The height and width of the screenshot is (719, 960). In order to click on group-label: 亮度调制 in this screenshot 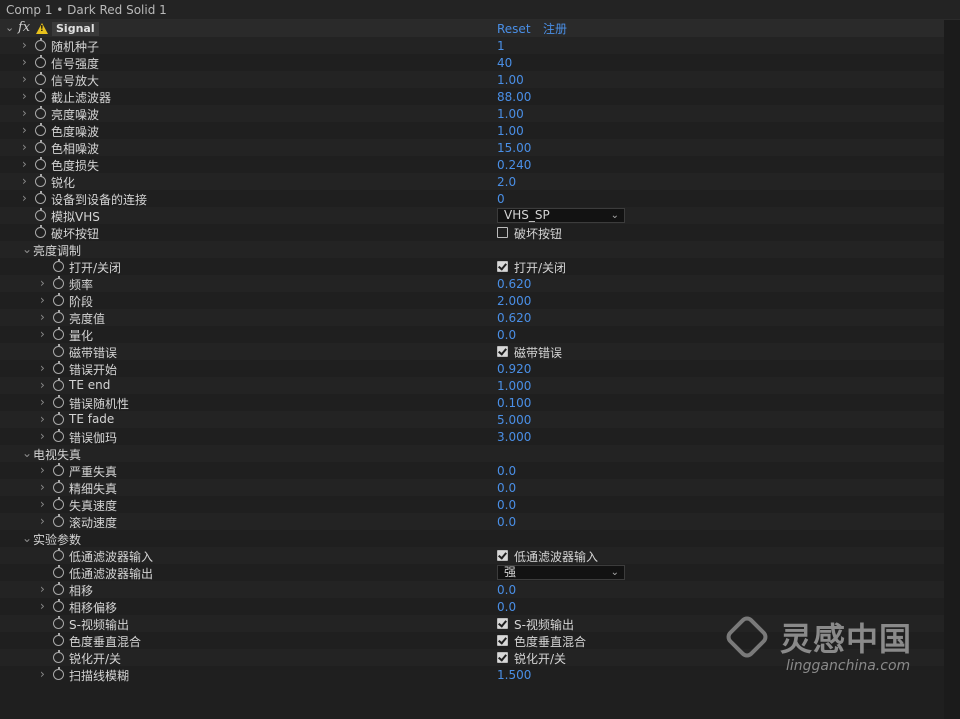, I will do `click(57, 250)`.